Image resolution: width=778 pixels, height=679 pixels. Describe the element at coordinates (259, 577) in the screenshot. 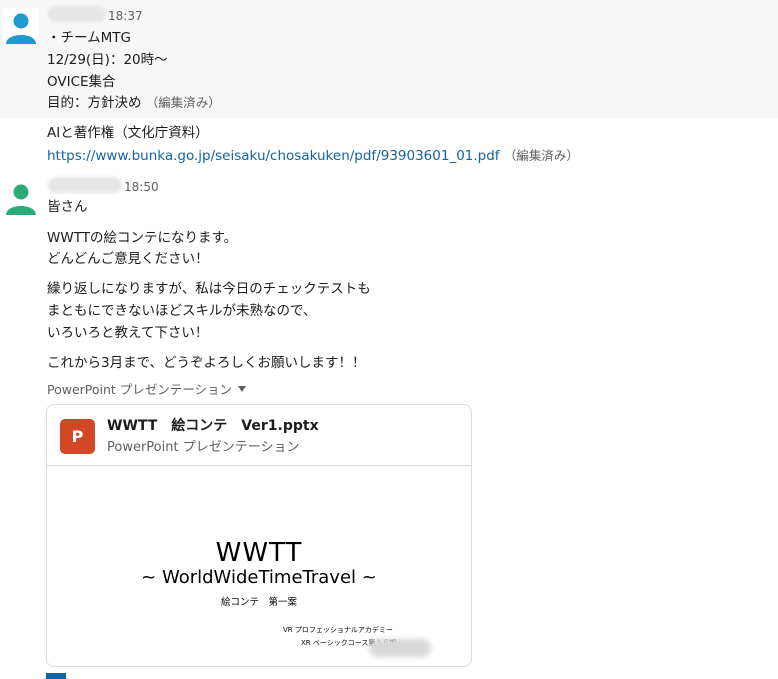

I see `slide-subtitle: ~ WorldWideTimeTravel ~` at that location.